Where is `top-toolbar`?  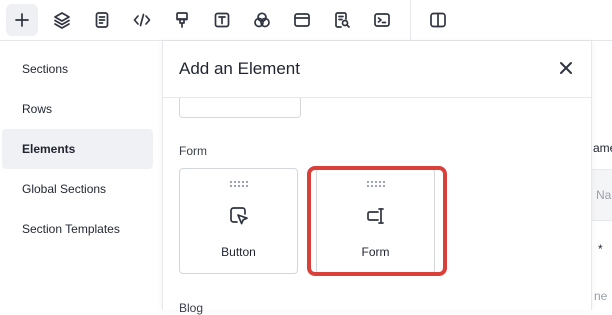
top-toolbar is located at coordinates (306, 20).